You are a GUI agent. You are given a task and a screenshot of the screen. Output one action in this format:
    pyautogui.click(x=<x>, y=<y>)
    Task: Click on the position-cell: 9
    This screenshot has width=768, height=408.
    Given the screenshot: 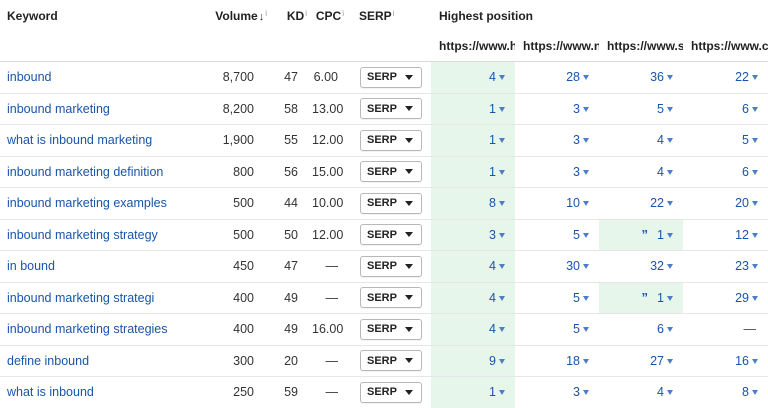 What is the action you would take?
    pyautogui.click(x=473, y=361)
    